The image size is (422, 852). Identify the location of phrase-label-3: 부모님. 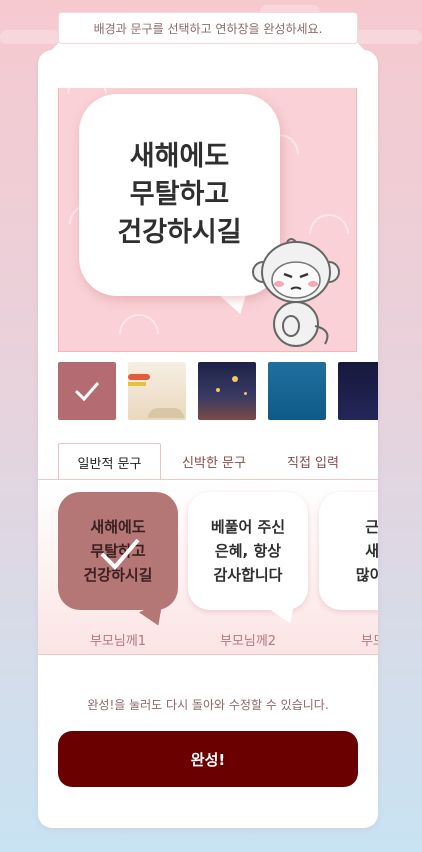
(369, 641).